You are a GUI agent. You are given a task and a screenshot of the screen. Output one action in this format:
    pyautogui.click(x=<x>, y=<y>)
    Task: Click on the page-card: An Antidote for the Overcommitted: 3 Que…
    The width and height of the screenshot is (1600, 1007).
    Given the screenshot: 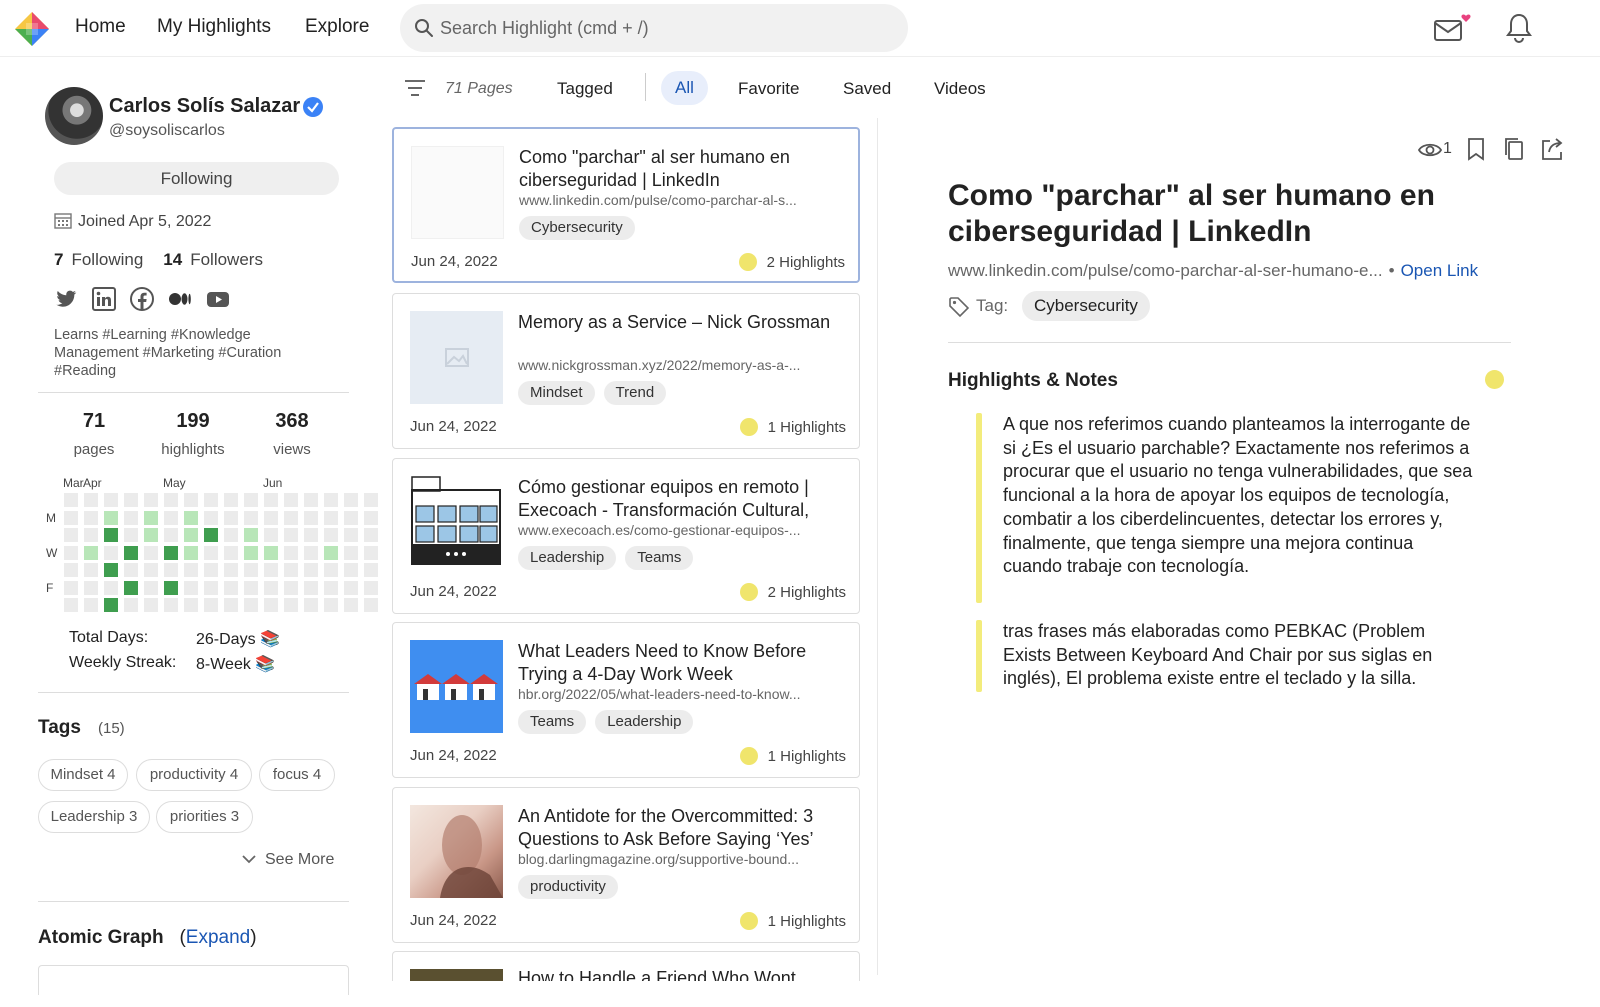 What is the action you would take?
    pyautogui.click(x=626, y=865)
    